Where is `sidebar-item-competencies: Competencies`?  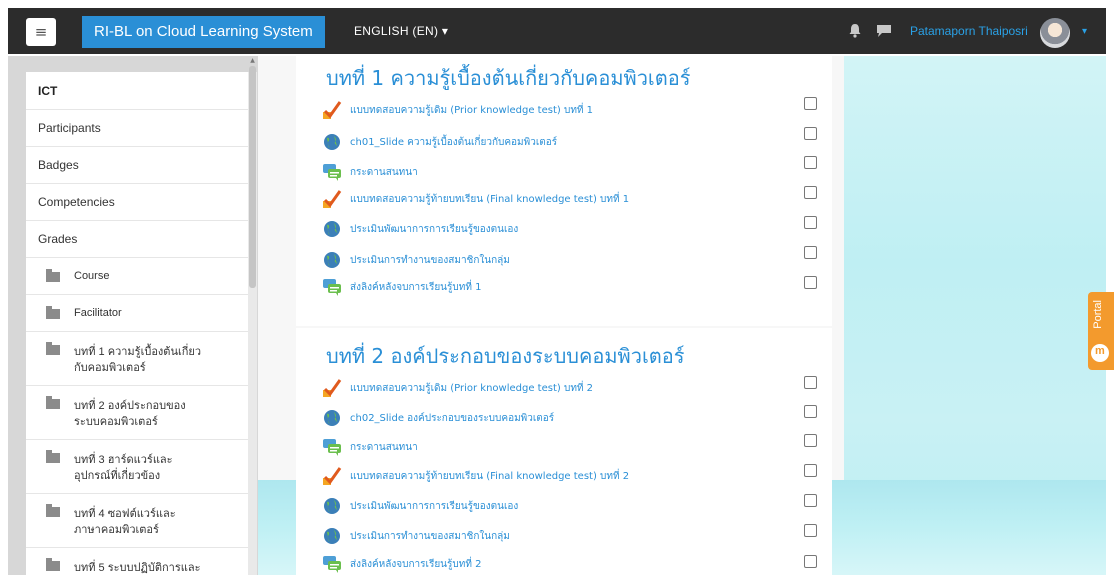
sidebar-item-competencies: Competencies is located at coordinates (137, 202).